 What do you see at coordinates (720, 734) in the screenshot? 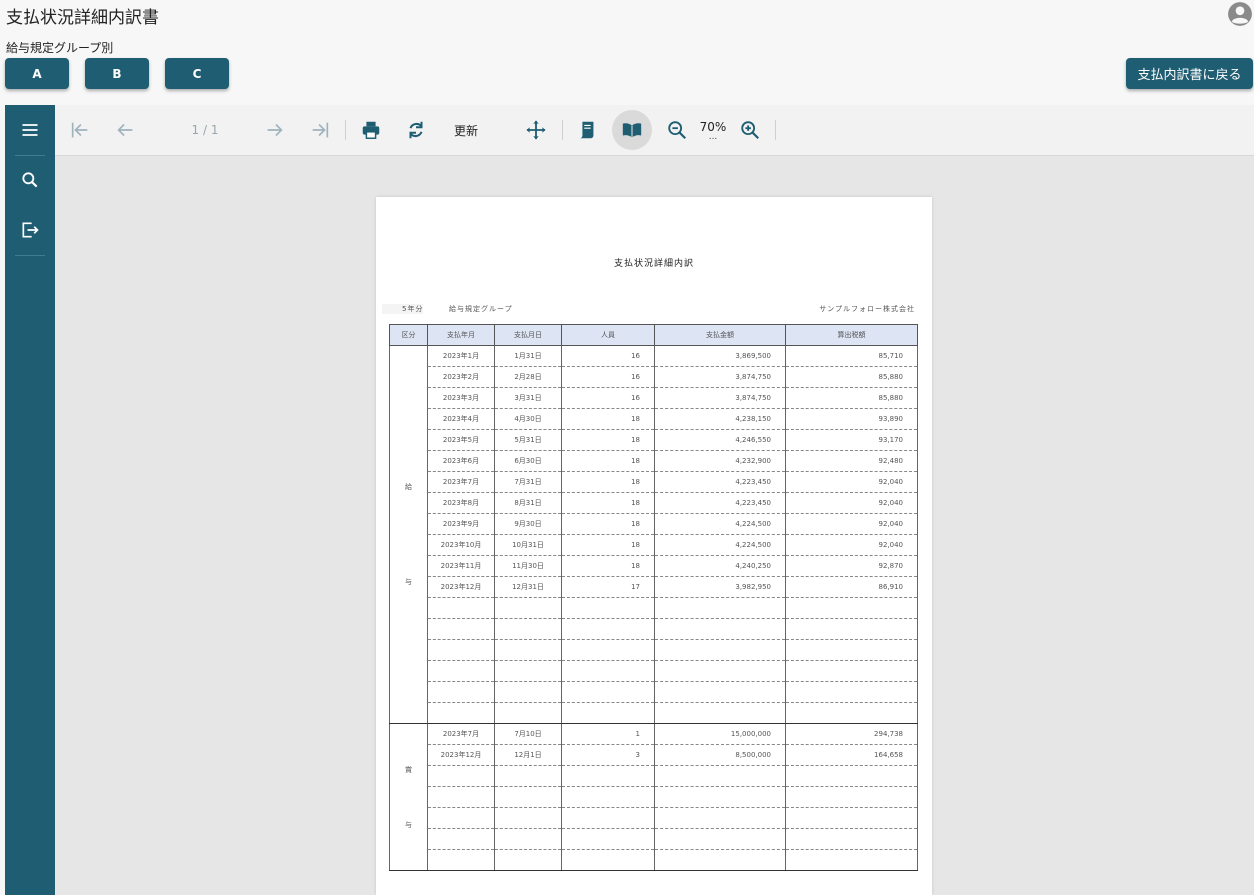
I see `table-cell: 15,000,000` at bounding box center [720, 734].